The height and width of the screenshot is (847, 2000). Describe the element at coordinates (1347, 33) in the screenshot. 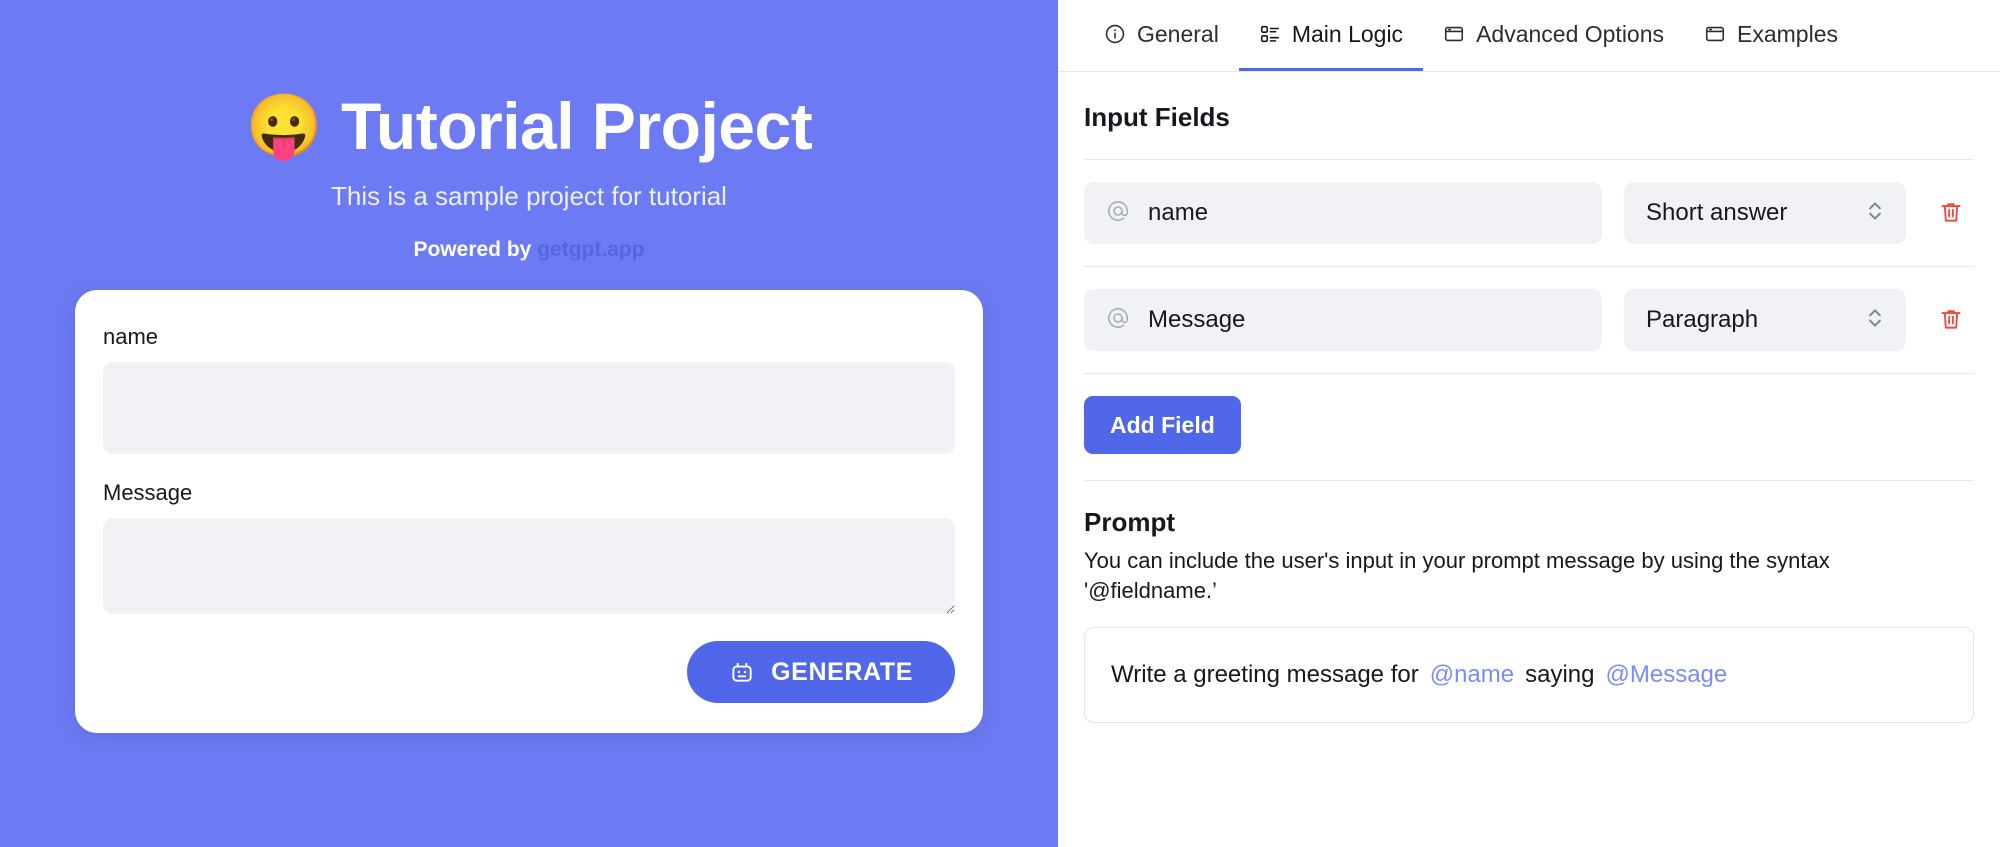

I see `tab-main-logic-label: Main Logic` at that location.